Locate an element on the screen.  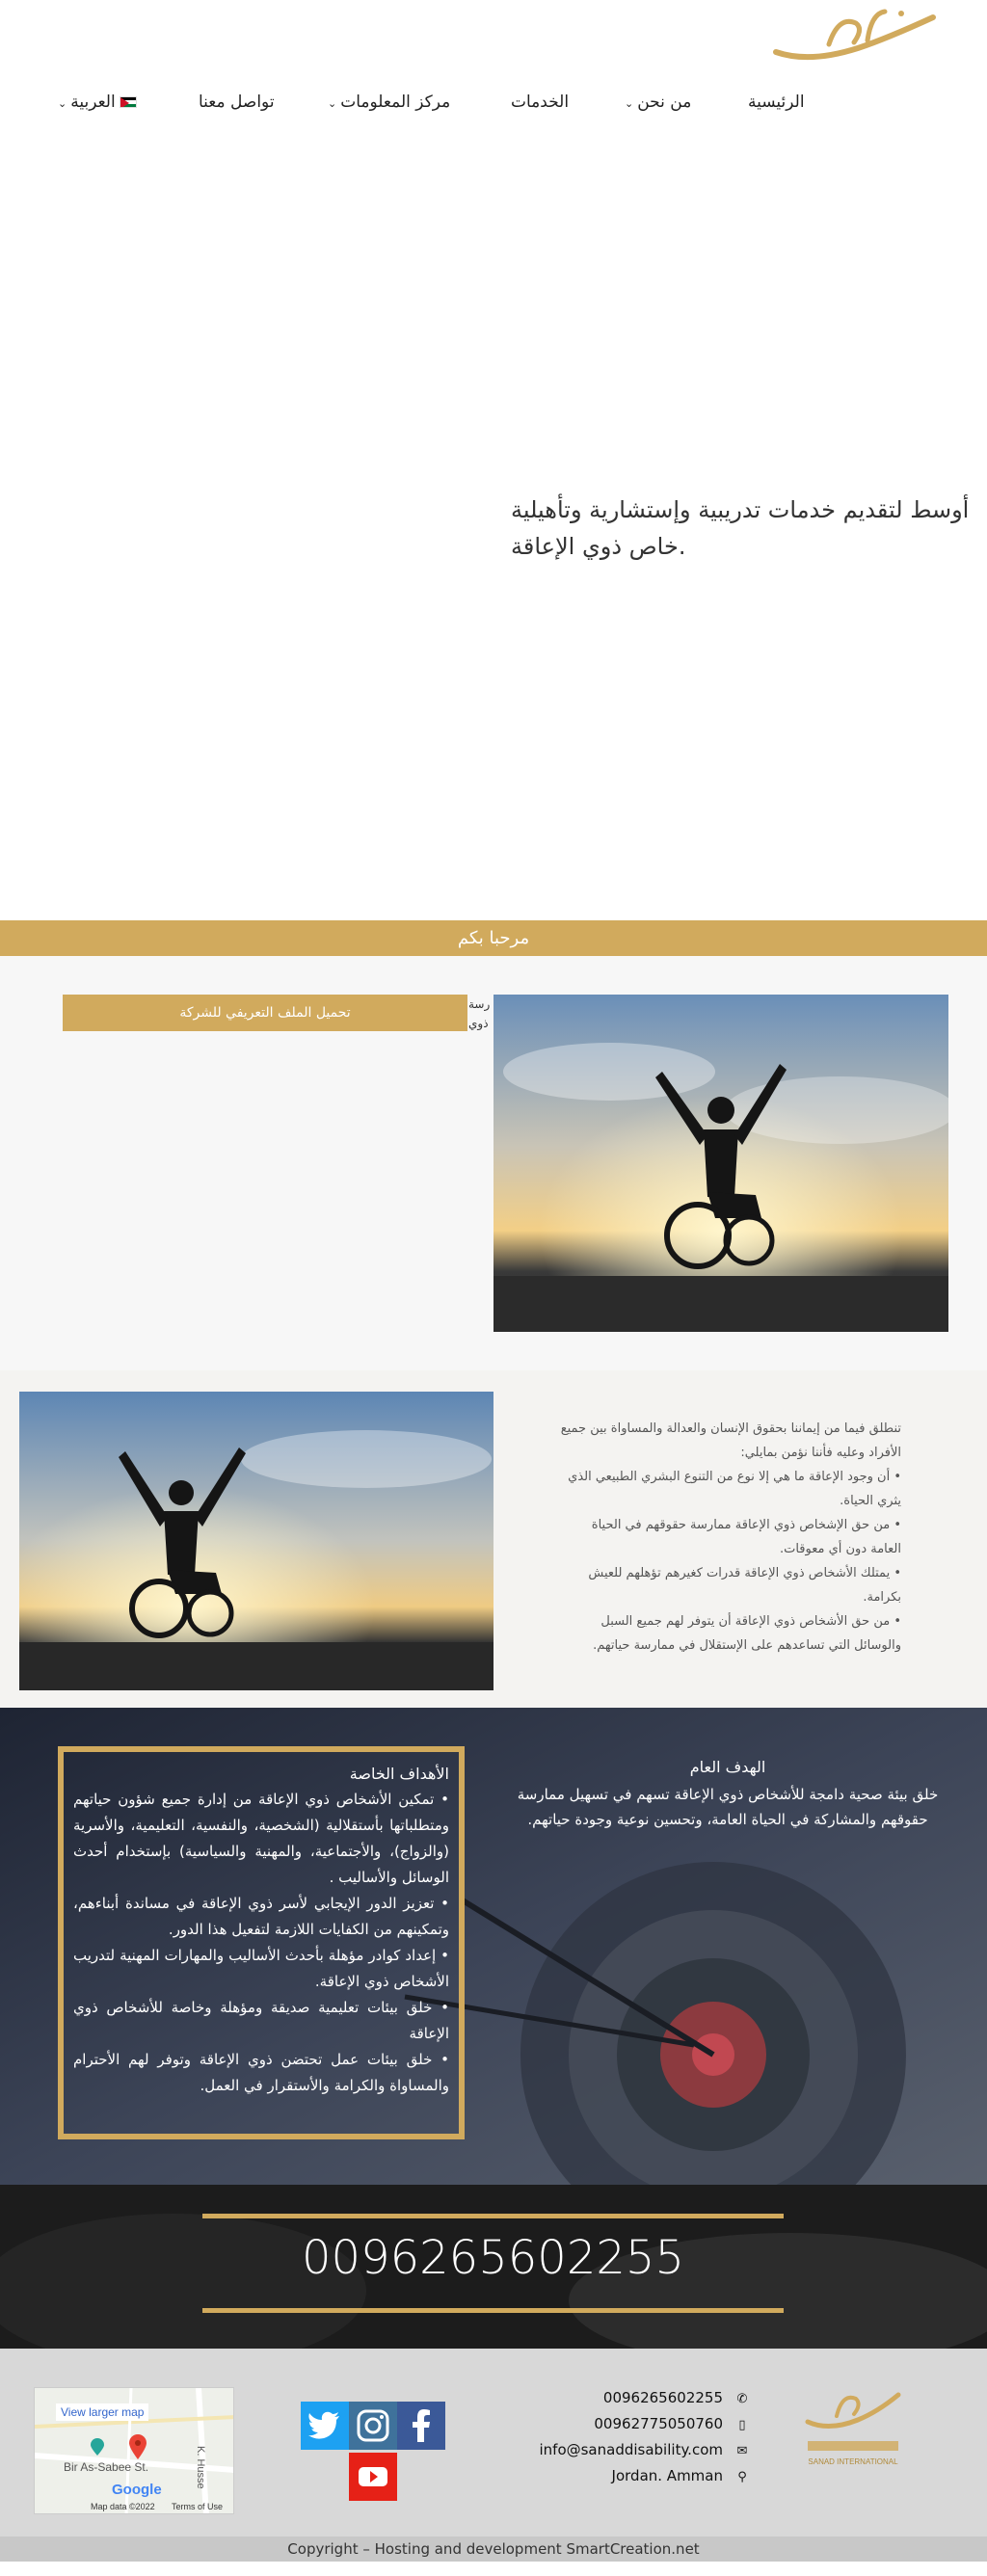
welcome-title: مرحبا بكم is located at coordinates (493, 938).